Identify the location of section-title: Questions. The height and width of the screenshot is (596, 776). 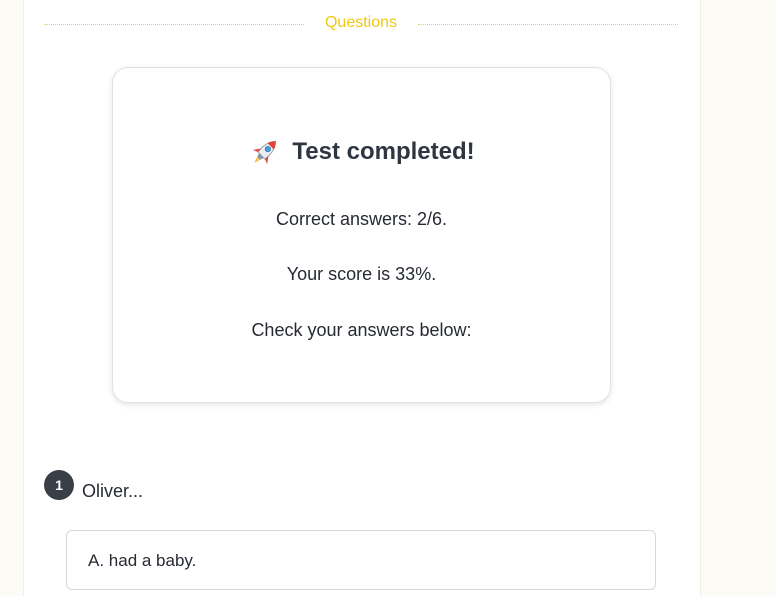
(361, 22).